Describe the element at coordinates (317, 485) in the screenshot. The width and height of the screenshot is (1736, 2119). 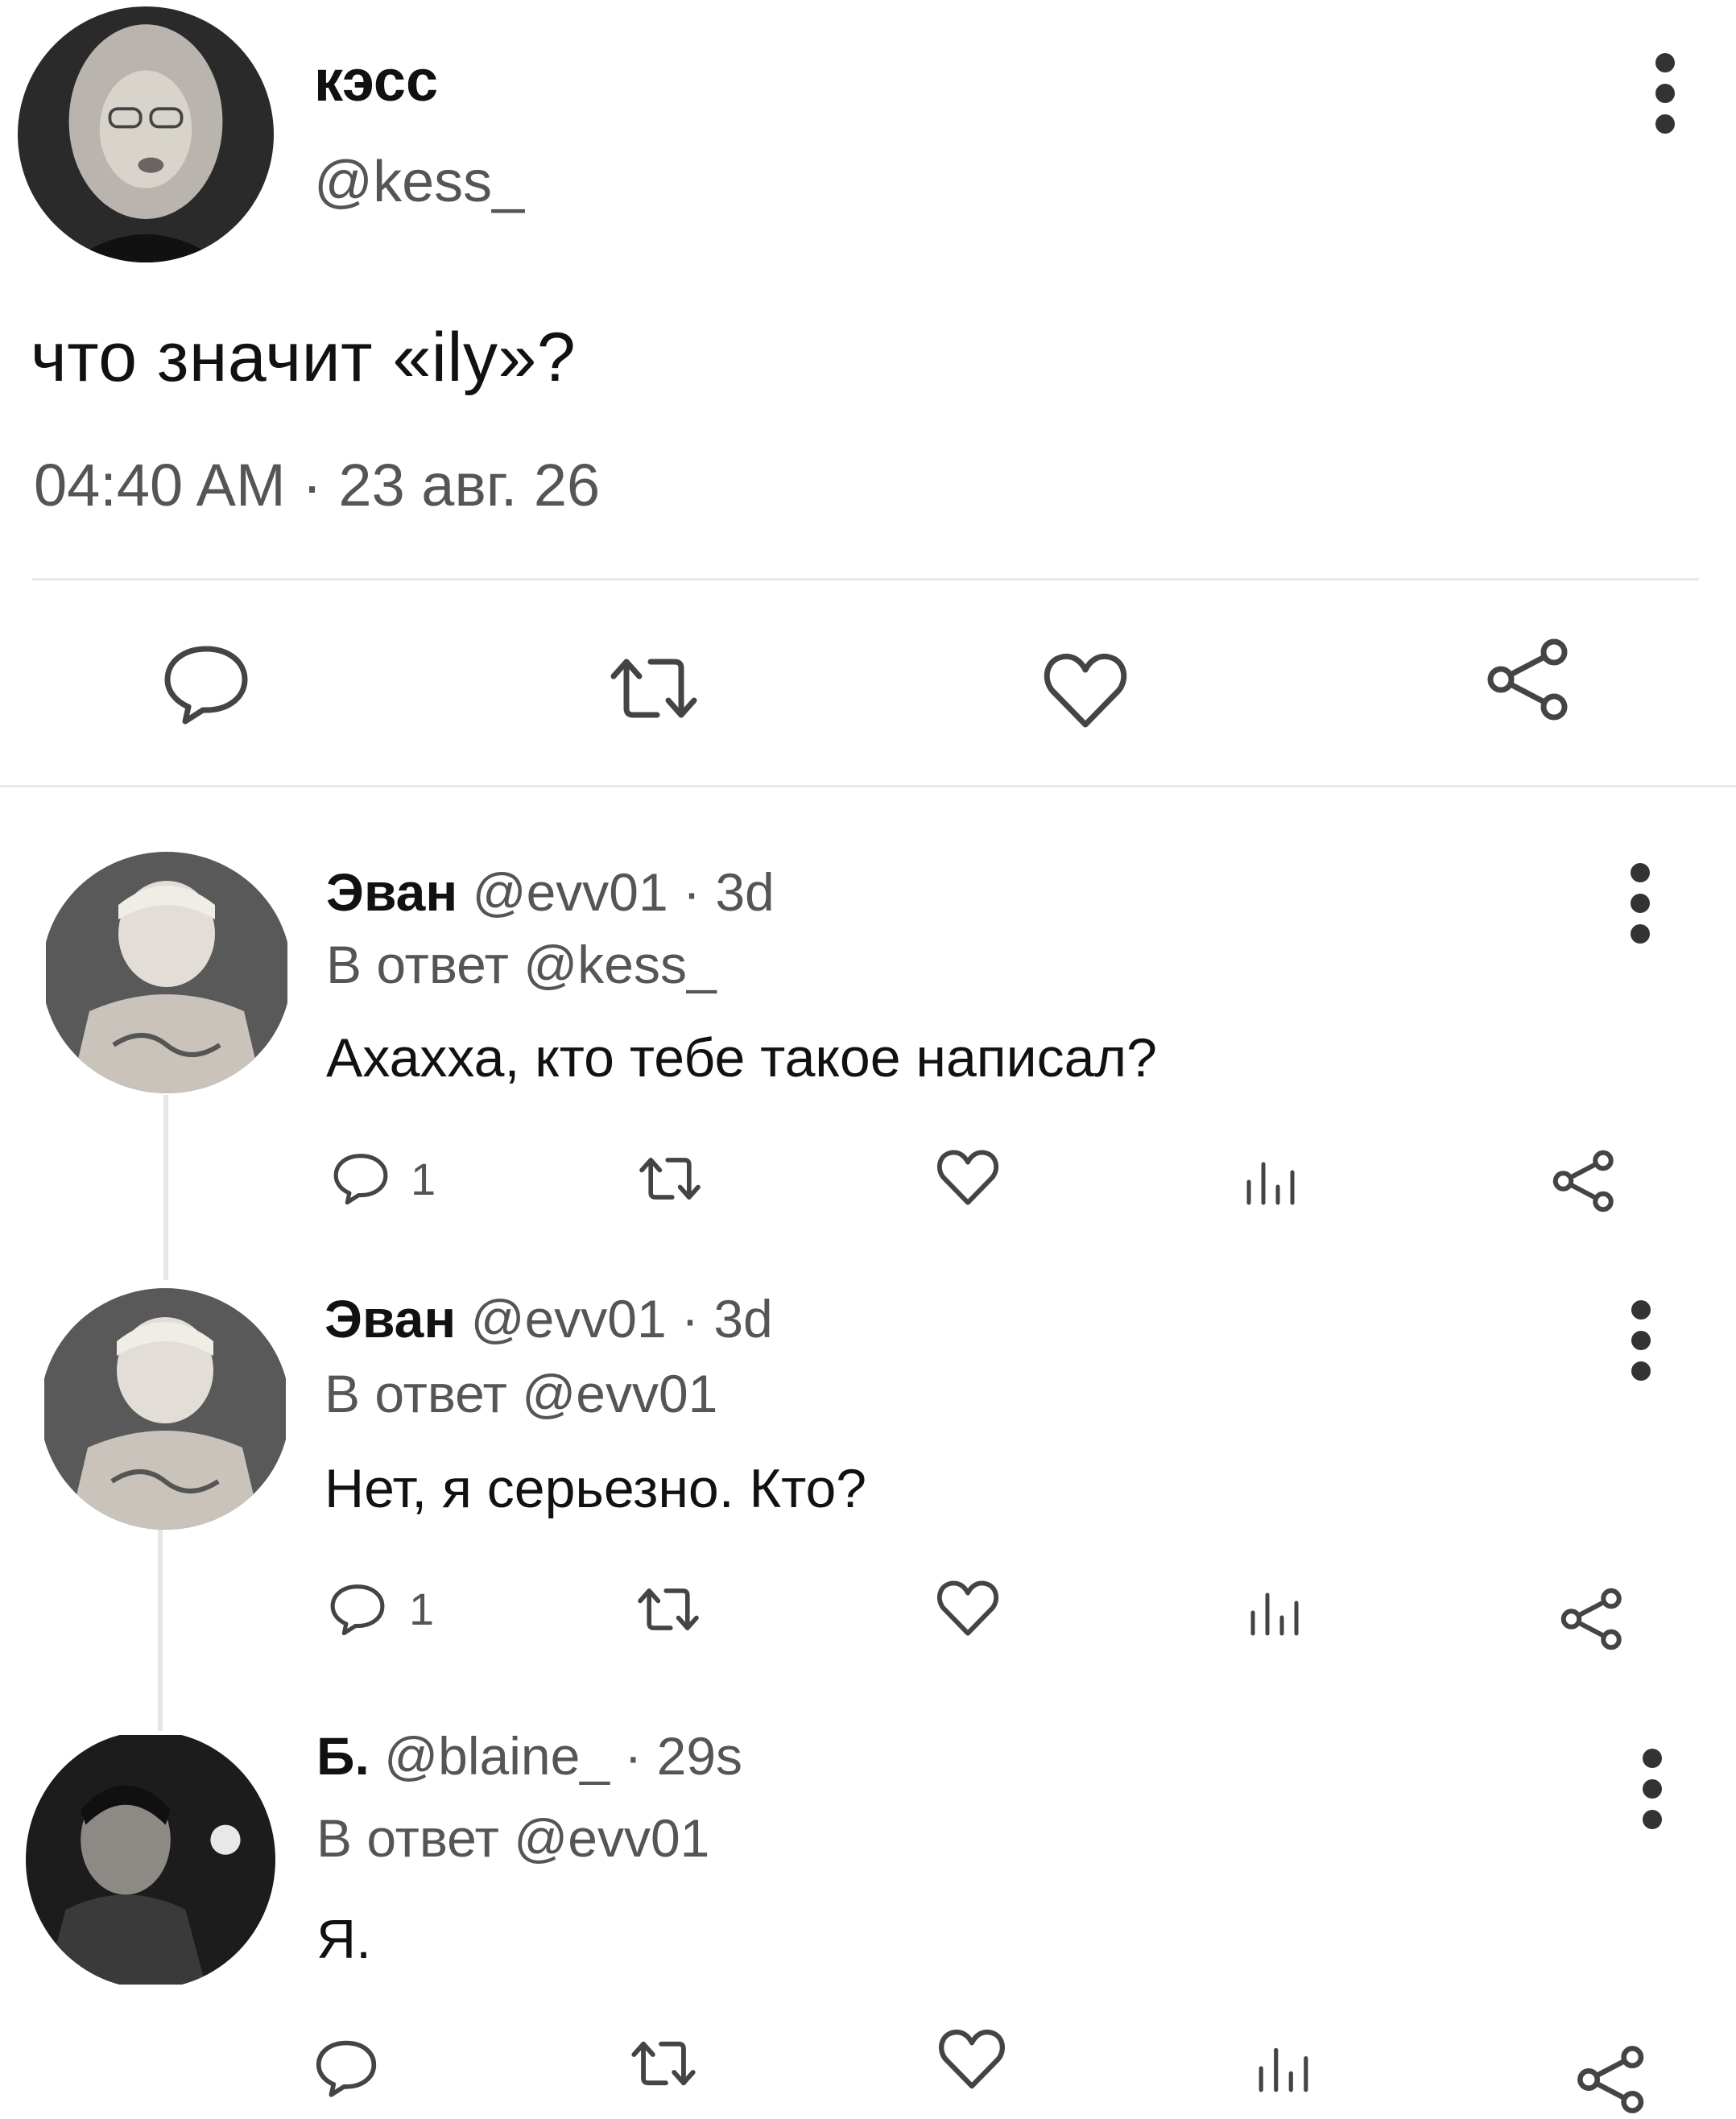
I see `tweet-timestamp: 04:40 AM · 23 авг. 26` at that location.